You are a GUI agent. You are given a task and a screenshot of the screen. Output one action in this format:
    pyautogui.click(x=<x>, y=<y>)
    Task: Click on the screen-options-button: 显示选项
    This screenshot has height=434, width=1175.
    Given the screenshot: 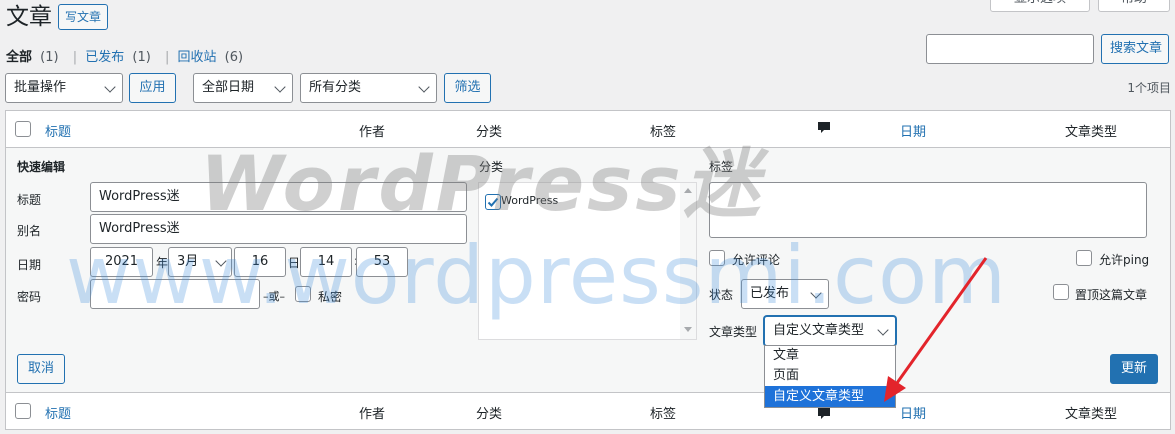 What is the action you would take?
    pyautogui.click(x=1040, y=6)
    